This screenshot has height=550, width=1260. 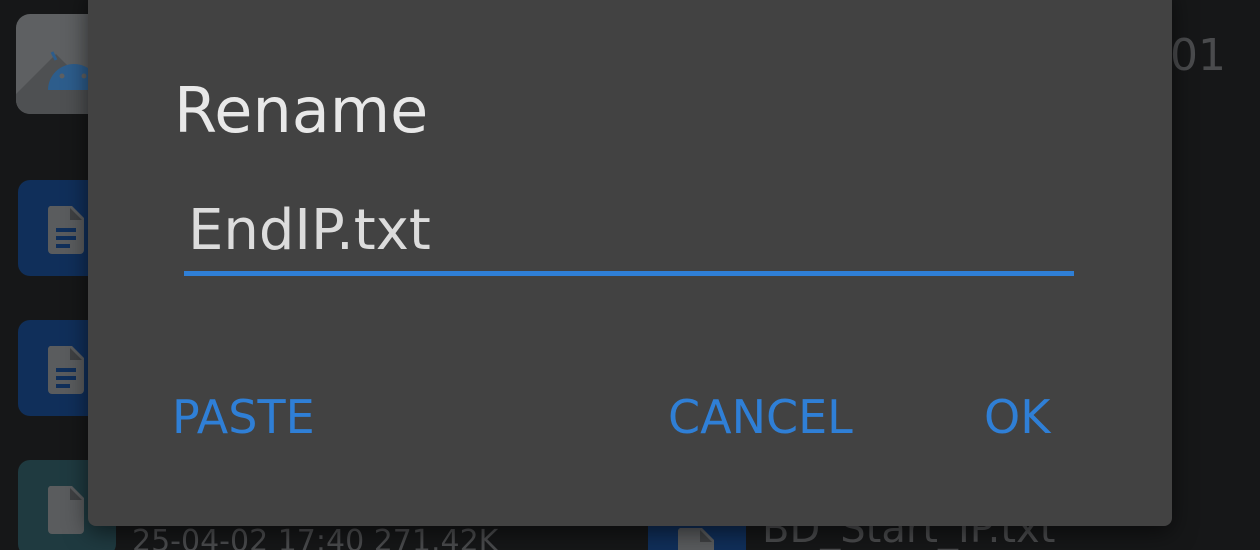 I want to click on file-meta: 25-04-02 17:40 271.42K, so click(x=315, y=537).